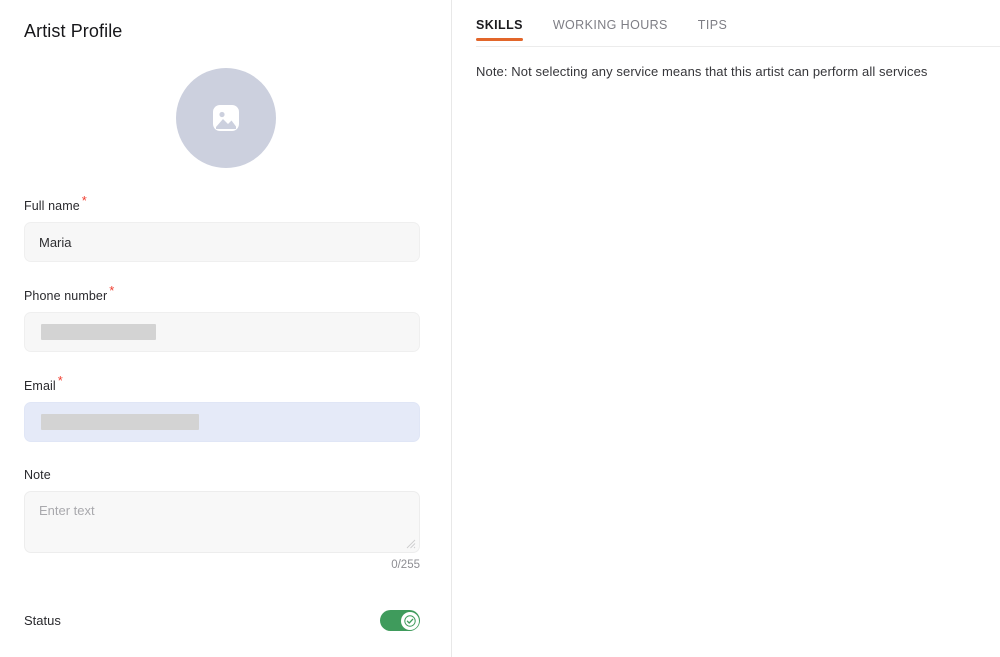  I want to click on field-note: Note Enter text 0/255, so click(222, 519).